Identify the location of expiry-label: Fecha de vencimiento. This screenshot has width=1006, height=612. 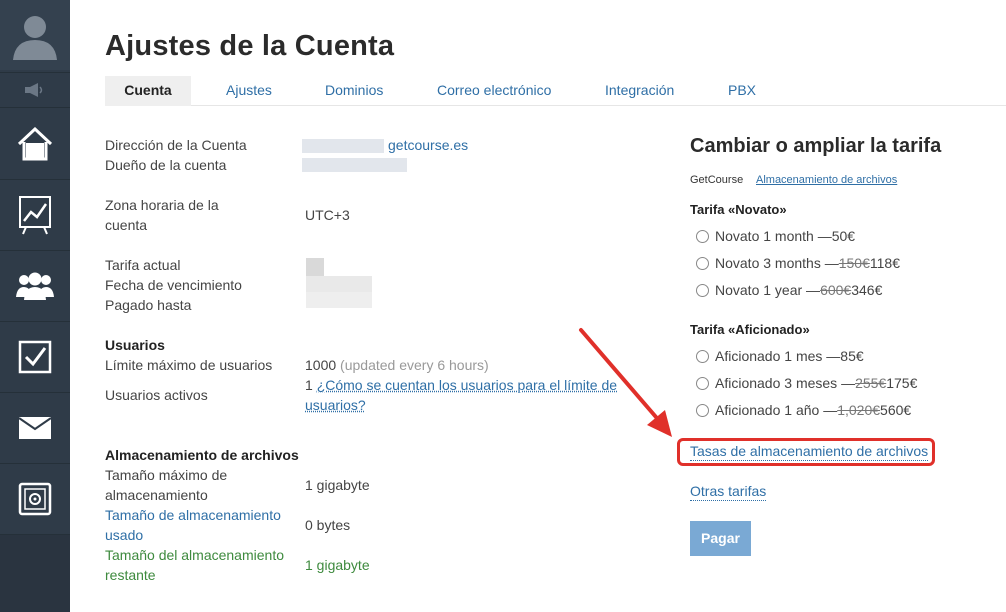
(173, 285).